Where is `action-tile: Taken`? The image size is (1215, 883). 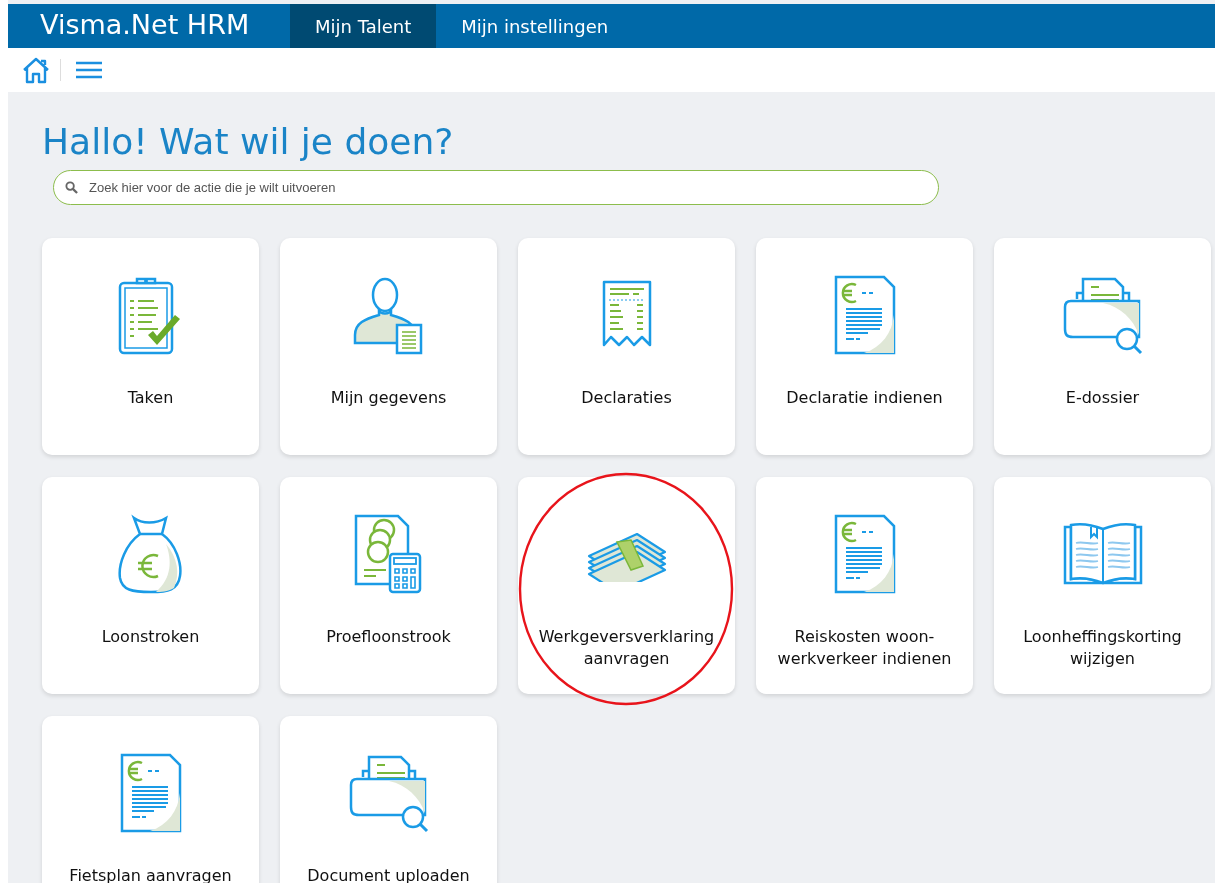 action-tile: Taken is located at coordinates (150, 346).